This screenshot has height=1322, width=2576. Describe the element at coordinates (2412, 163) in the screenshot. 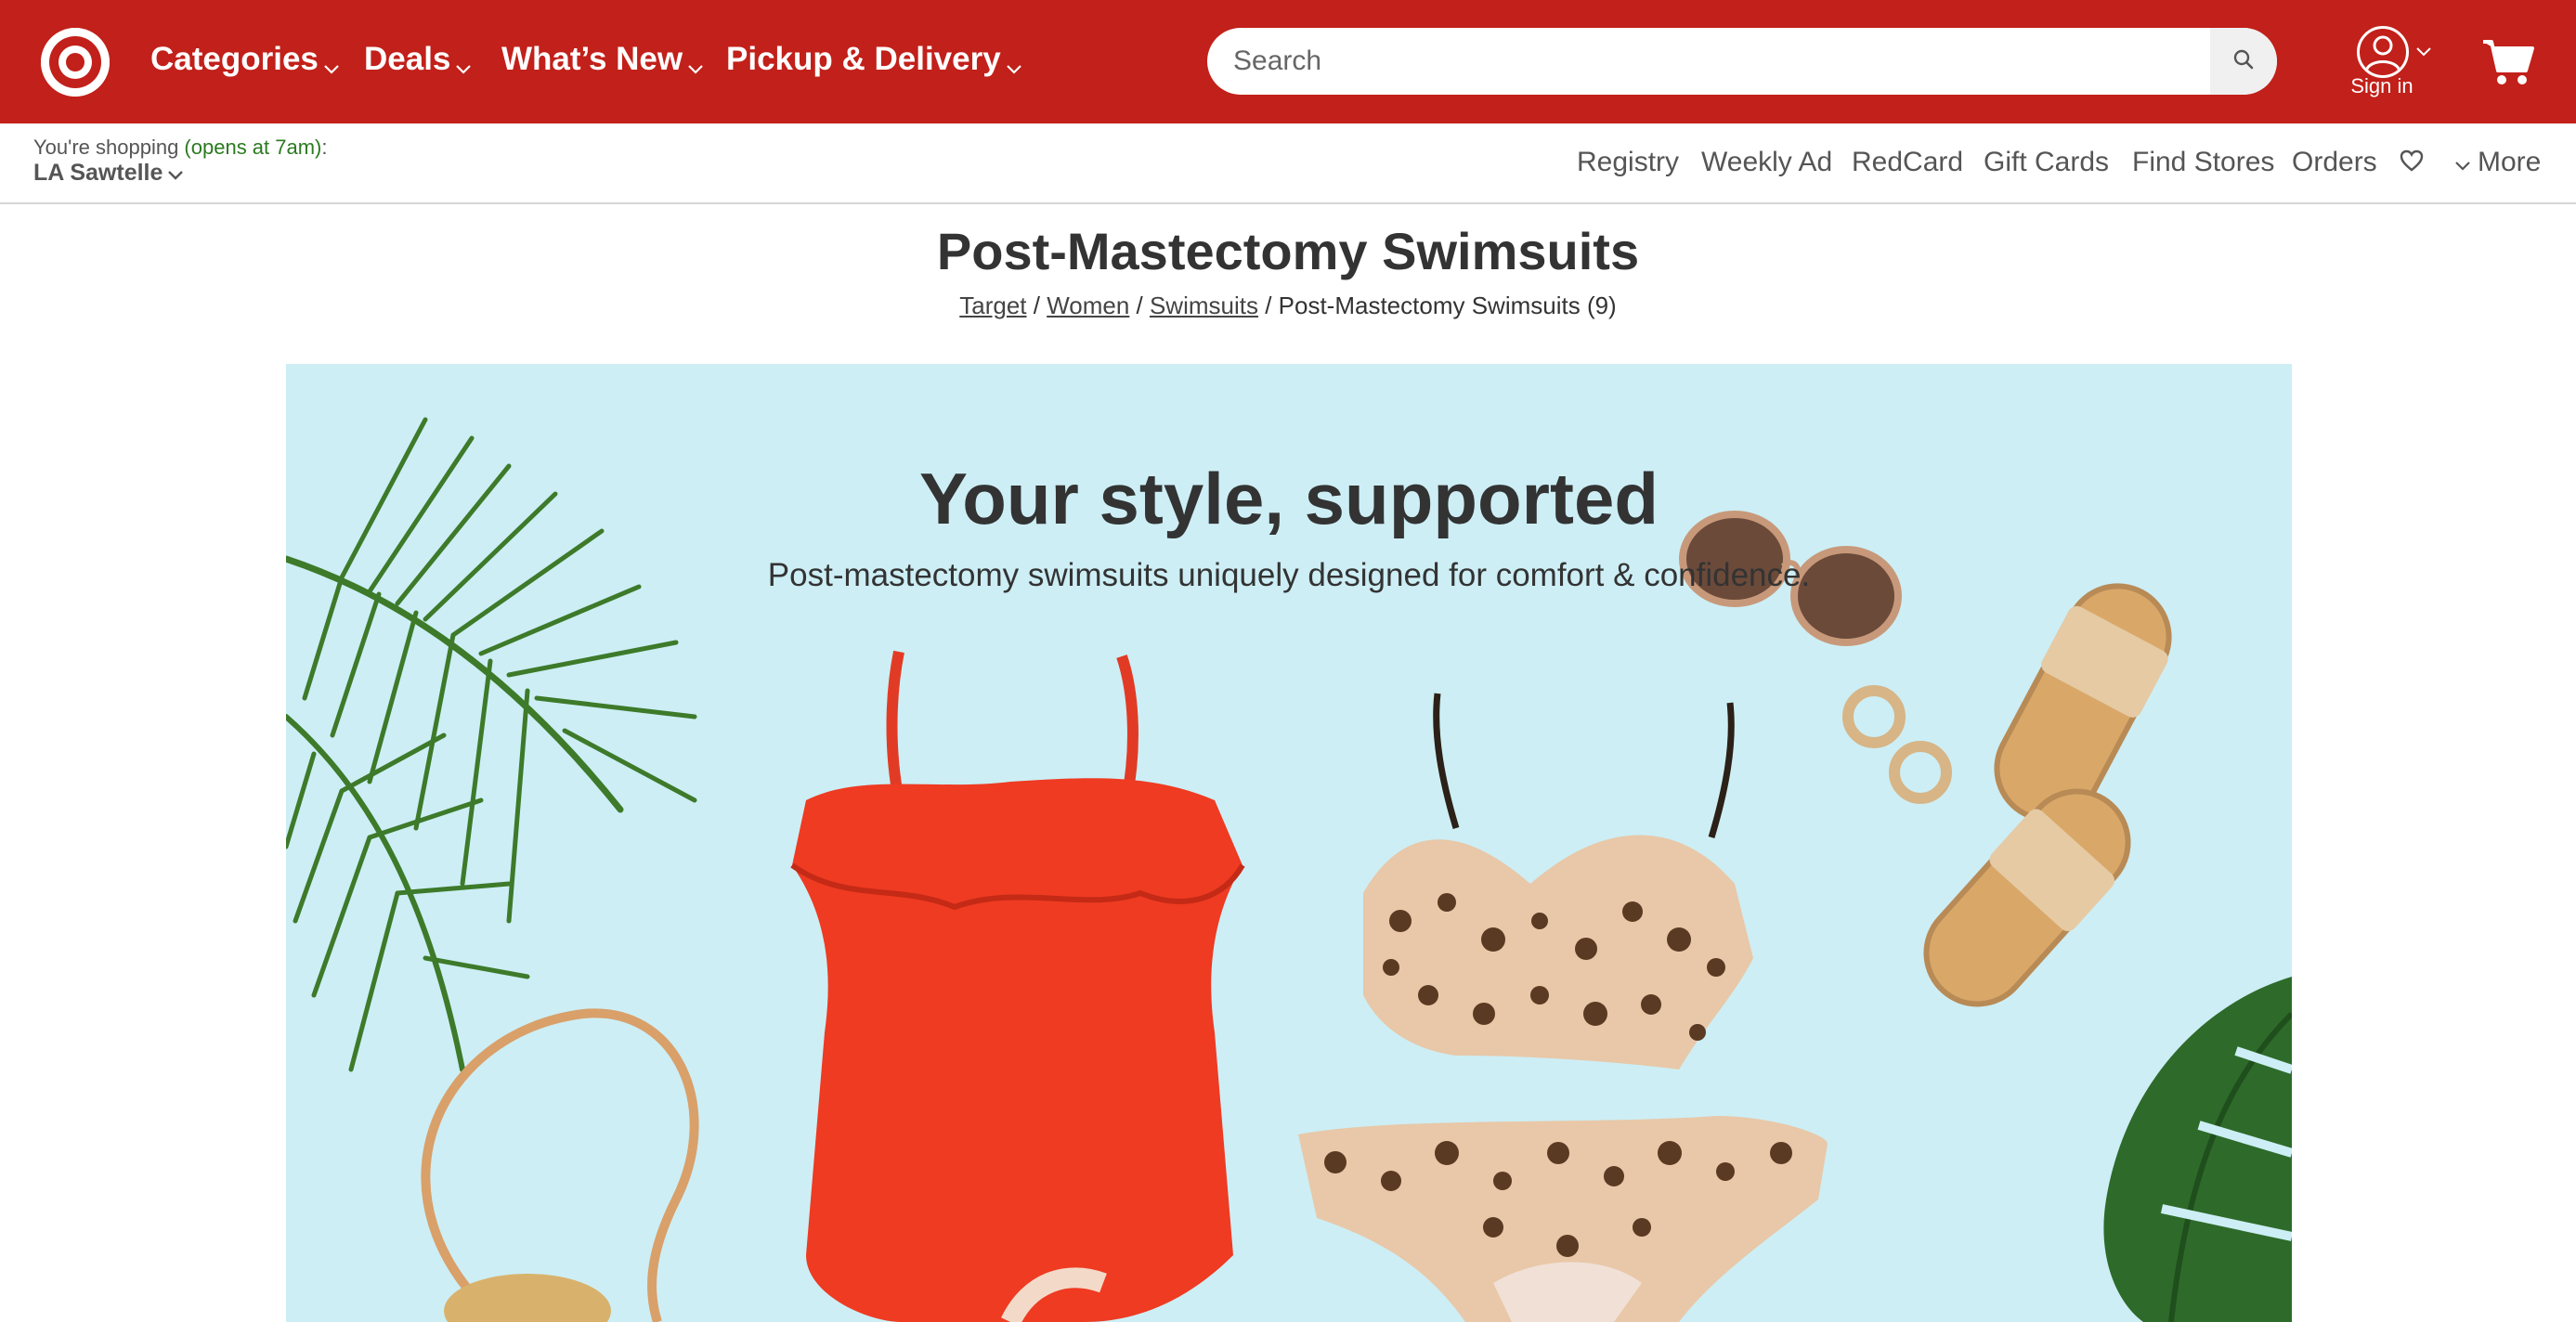

I see `heart-icon` at that location.